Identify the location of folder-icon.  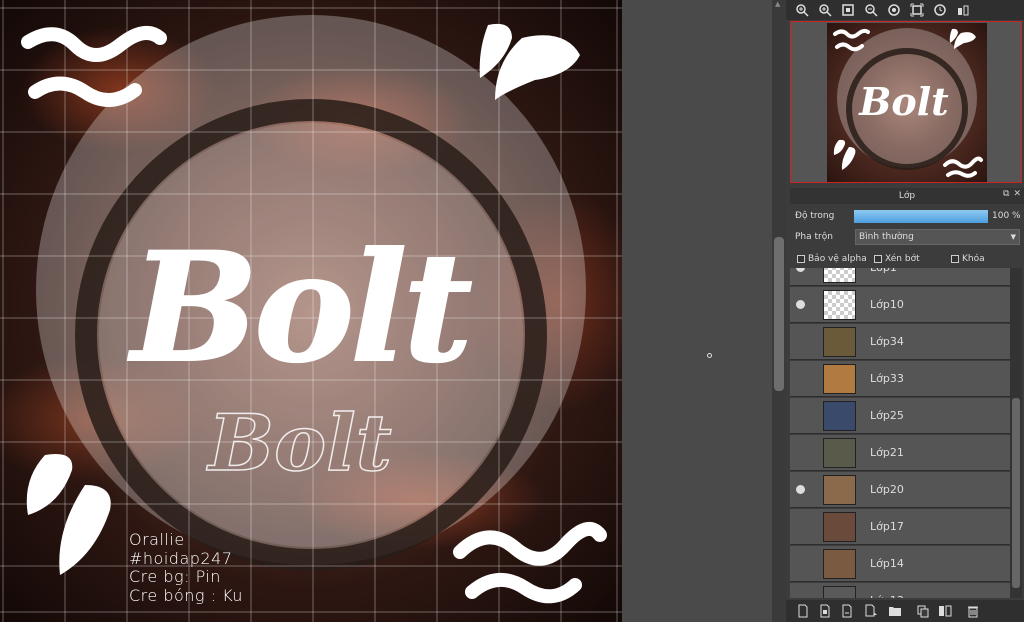
(895, 611).